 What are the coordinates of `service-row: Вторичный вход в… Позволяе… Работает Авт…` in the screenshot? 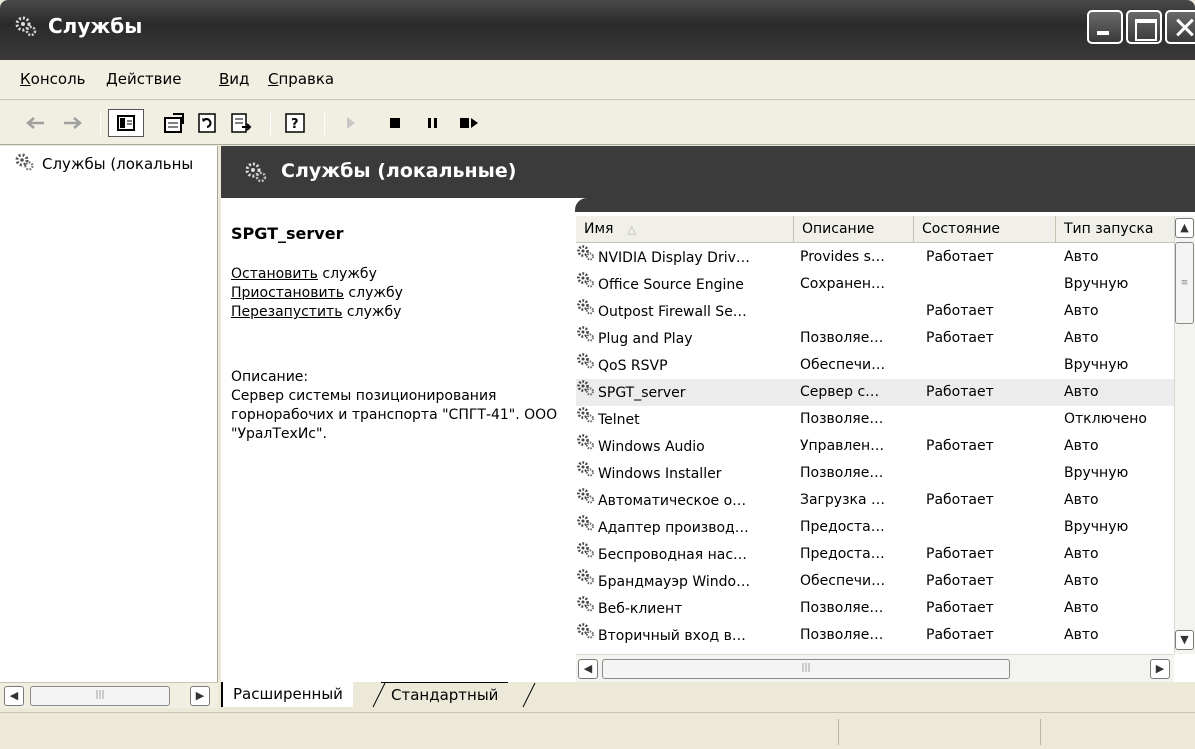 It's located at (875, 635).